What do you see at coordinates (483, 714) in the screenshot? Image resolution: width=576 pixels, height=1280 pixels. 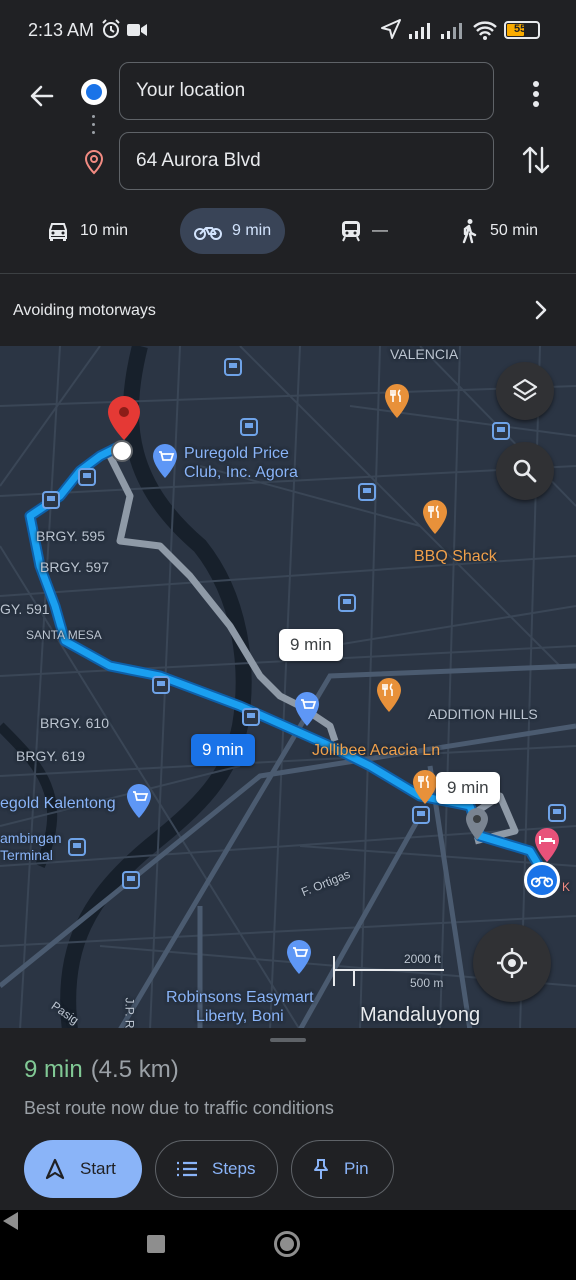 I see `place-label: ADDITION HILLS` at bounding box center [483, 714].